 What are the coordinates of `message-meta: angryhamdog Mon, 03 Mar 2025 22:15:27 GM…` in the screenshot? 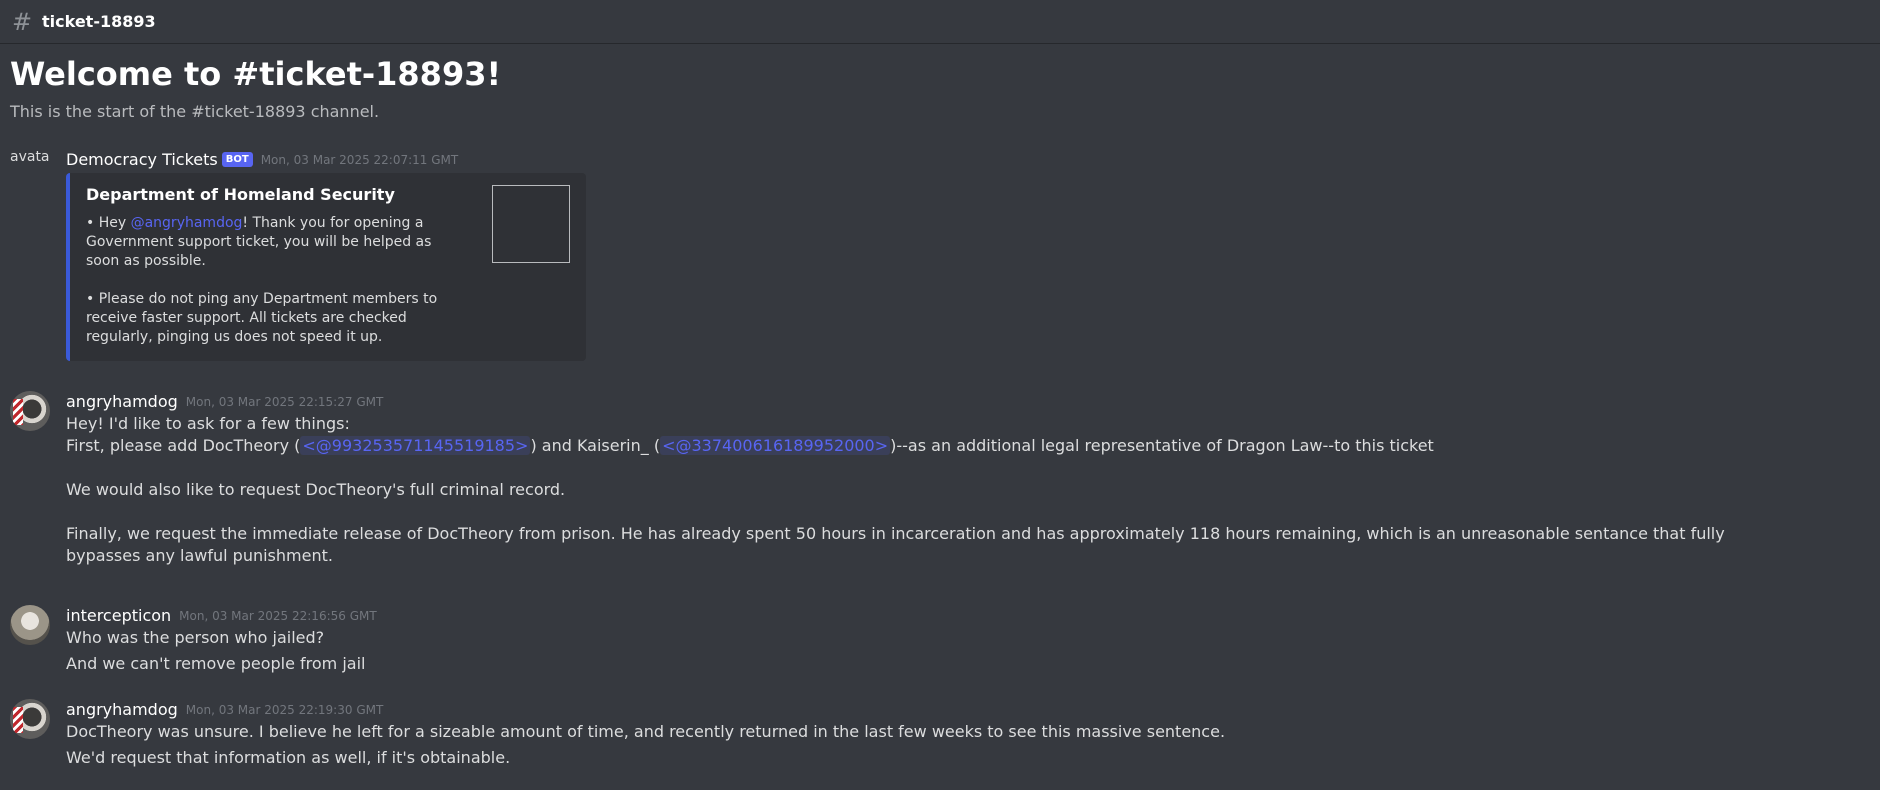 It's located at (973, 402).